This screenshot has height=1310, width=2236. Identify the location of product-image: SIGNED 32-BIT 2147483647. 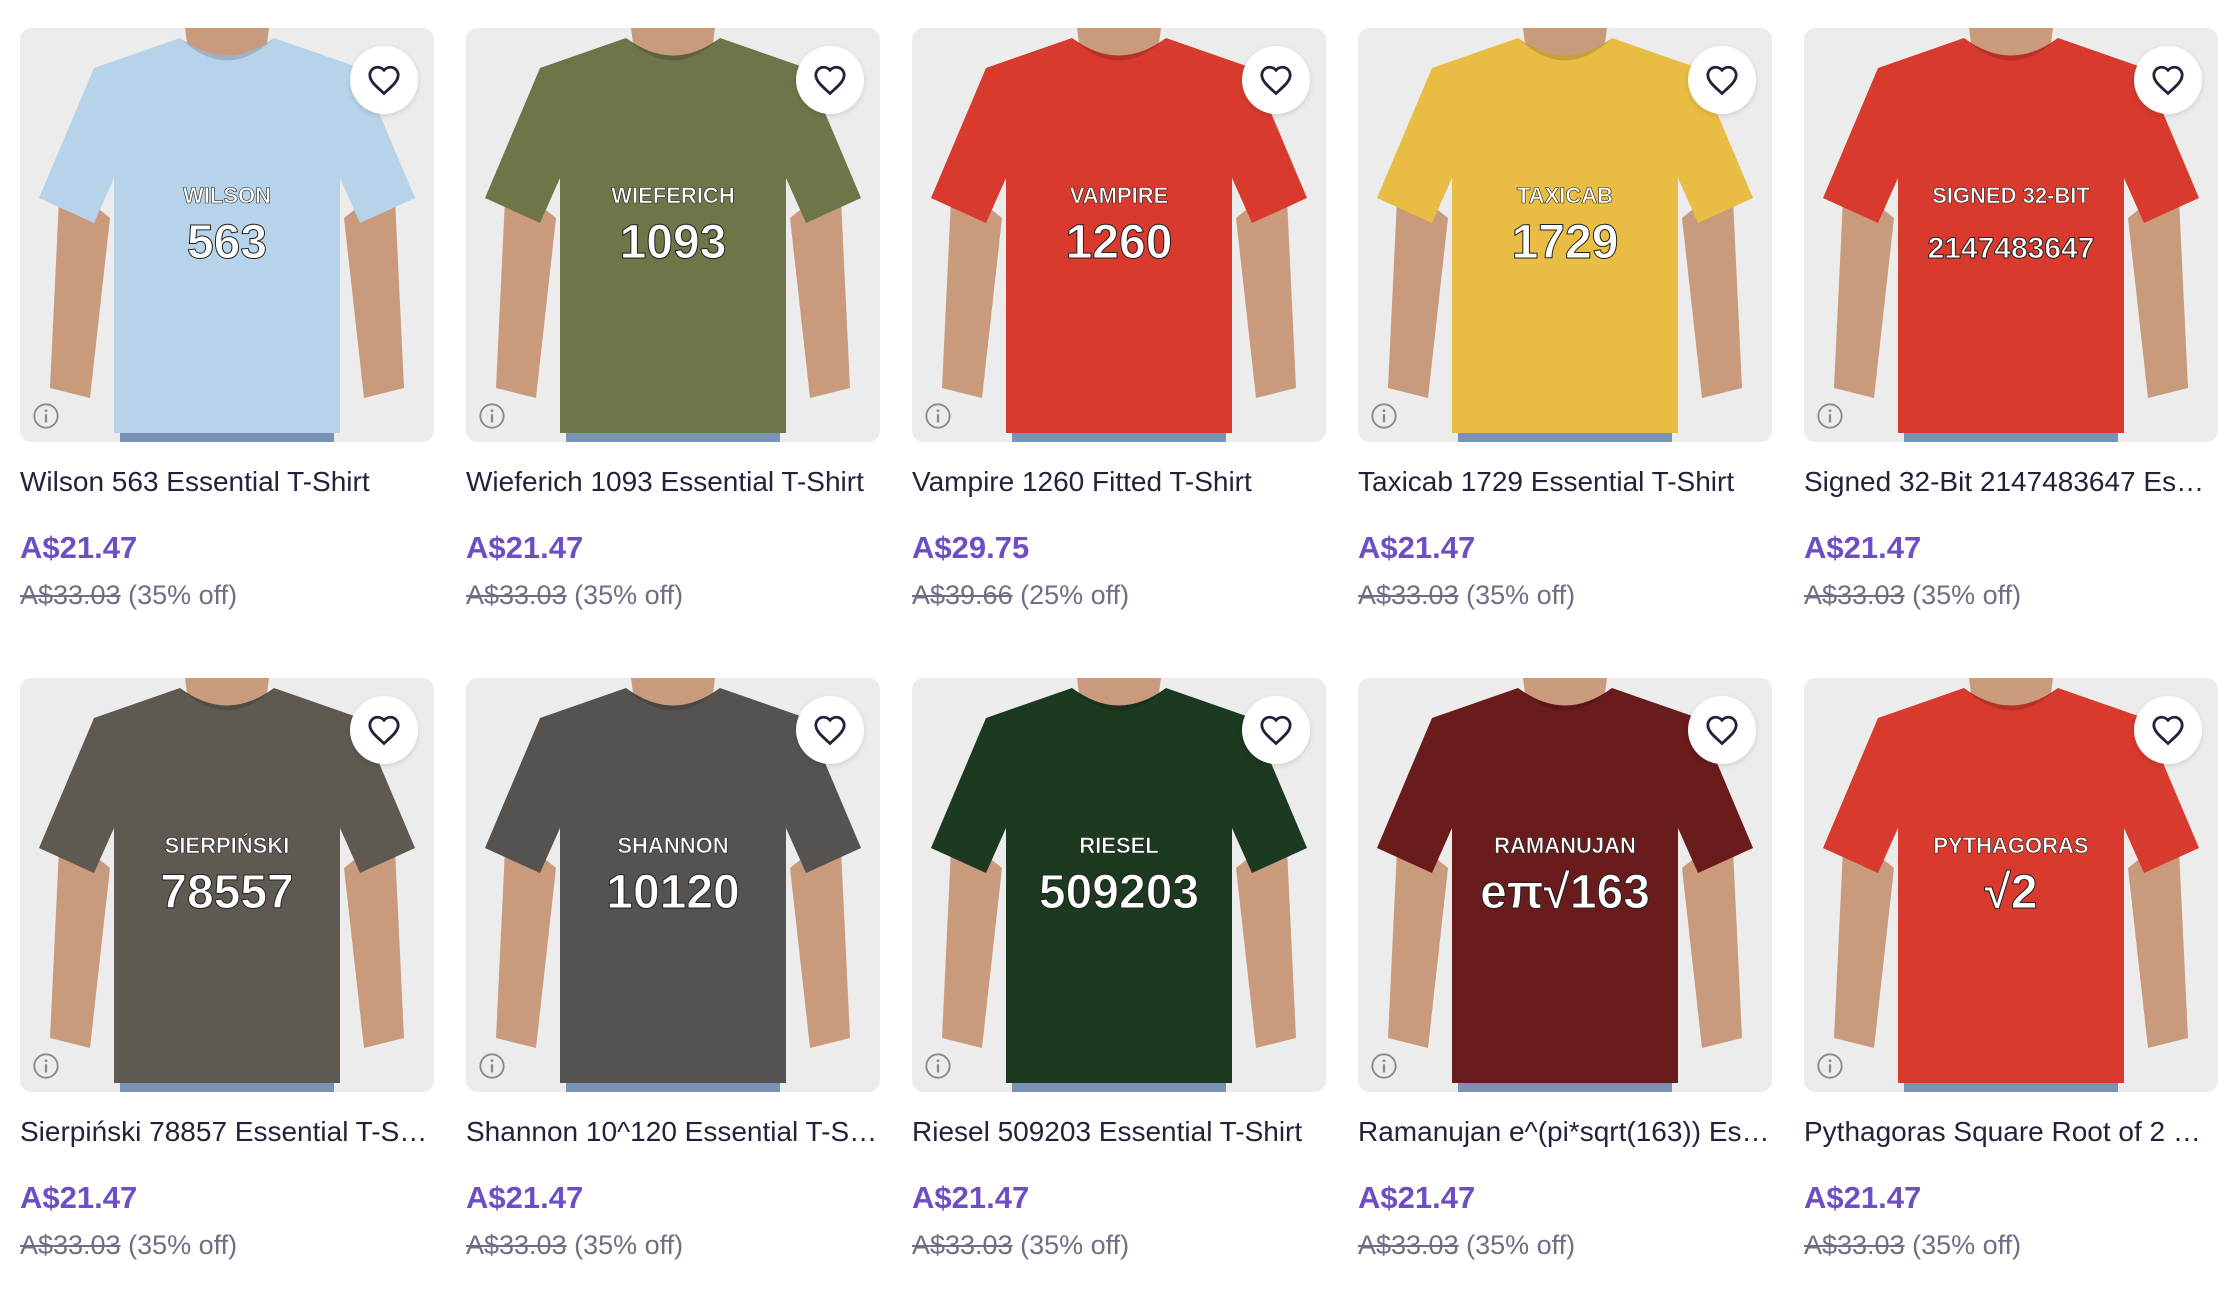
(2011, 235).